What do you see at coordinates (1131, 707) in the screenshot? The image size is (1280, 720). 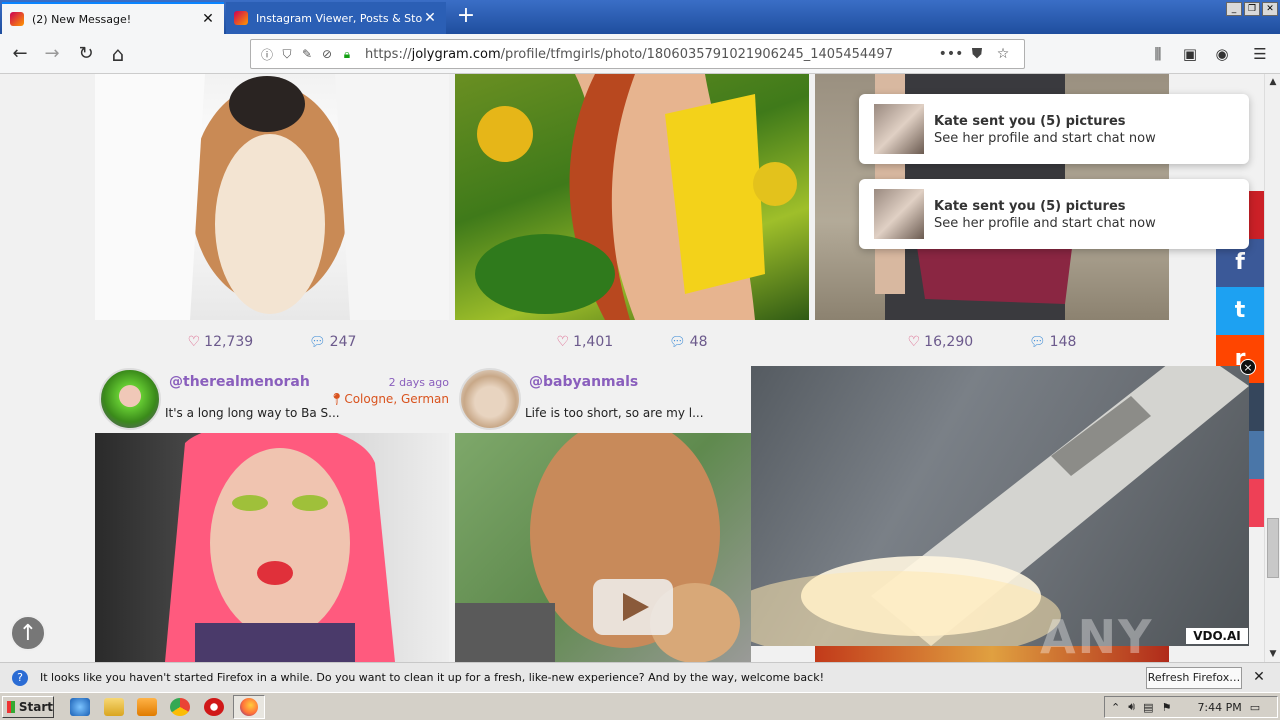 I see `volume-icon: 🔊︎` at bounding box center [1131, 707].